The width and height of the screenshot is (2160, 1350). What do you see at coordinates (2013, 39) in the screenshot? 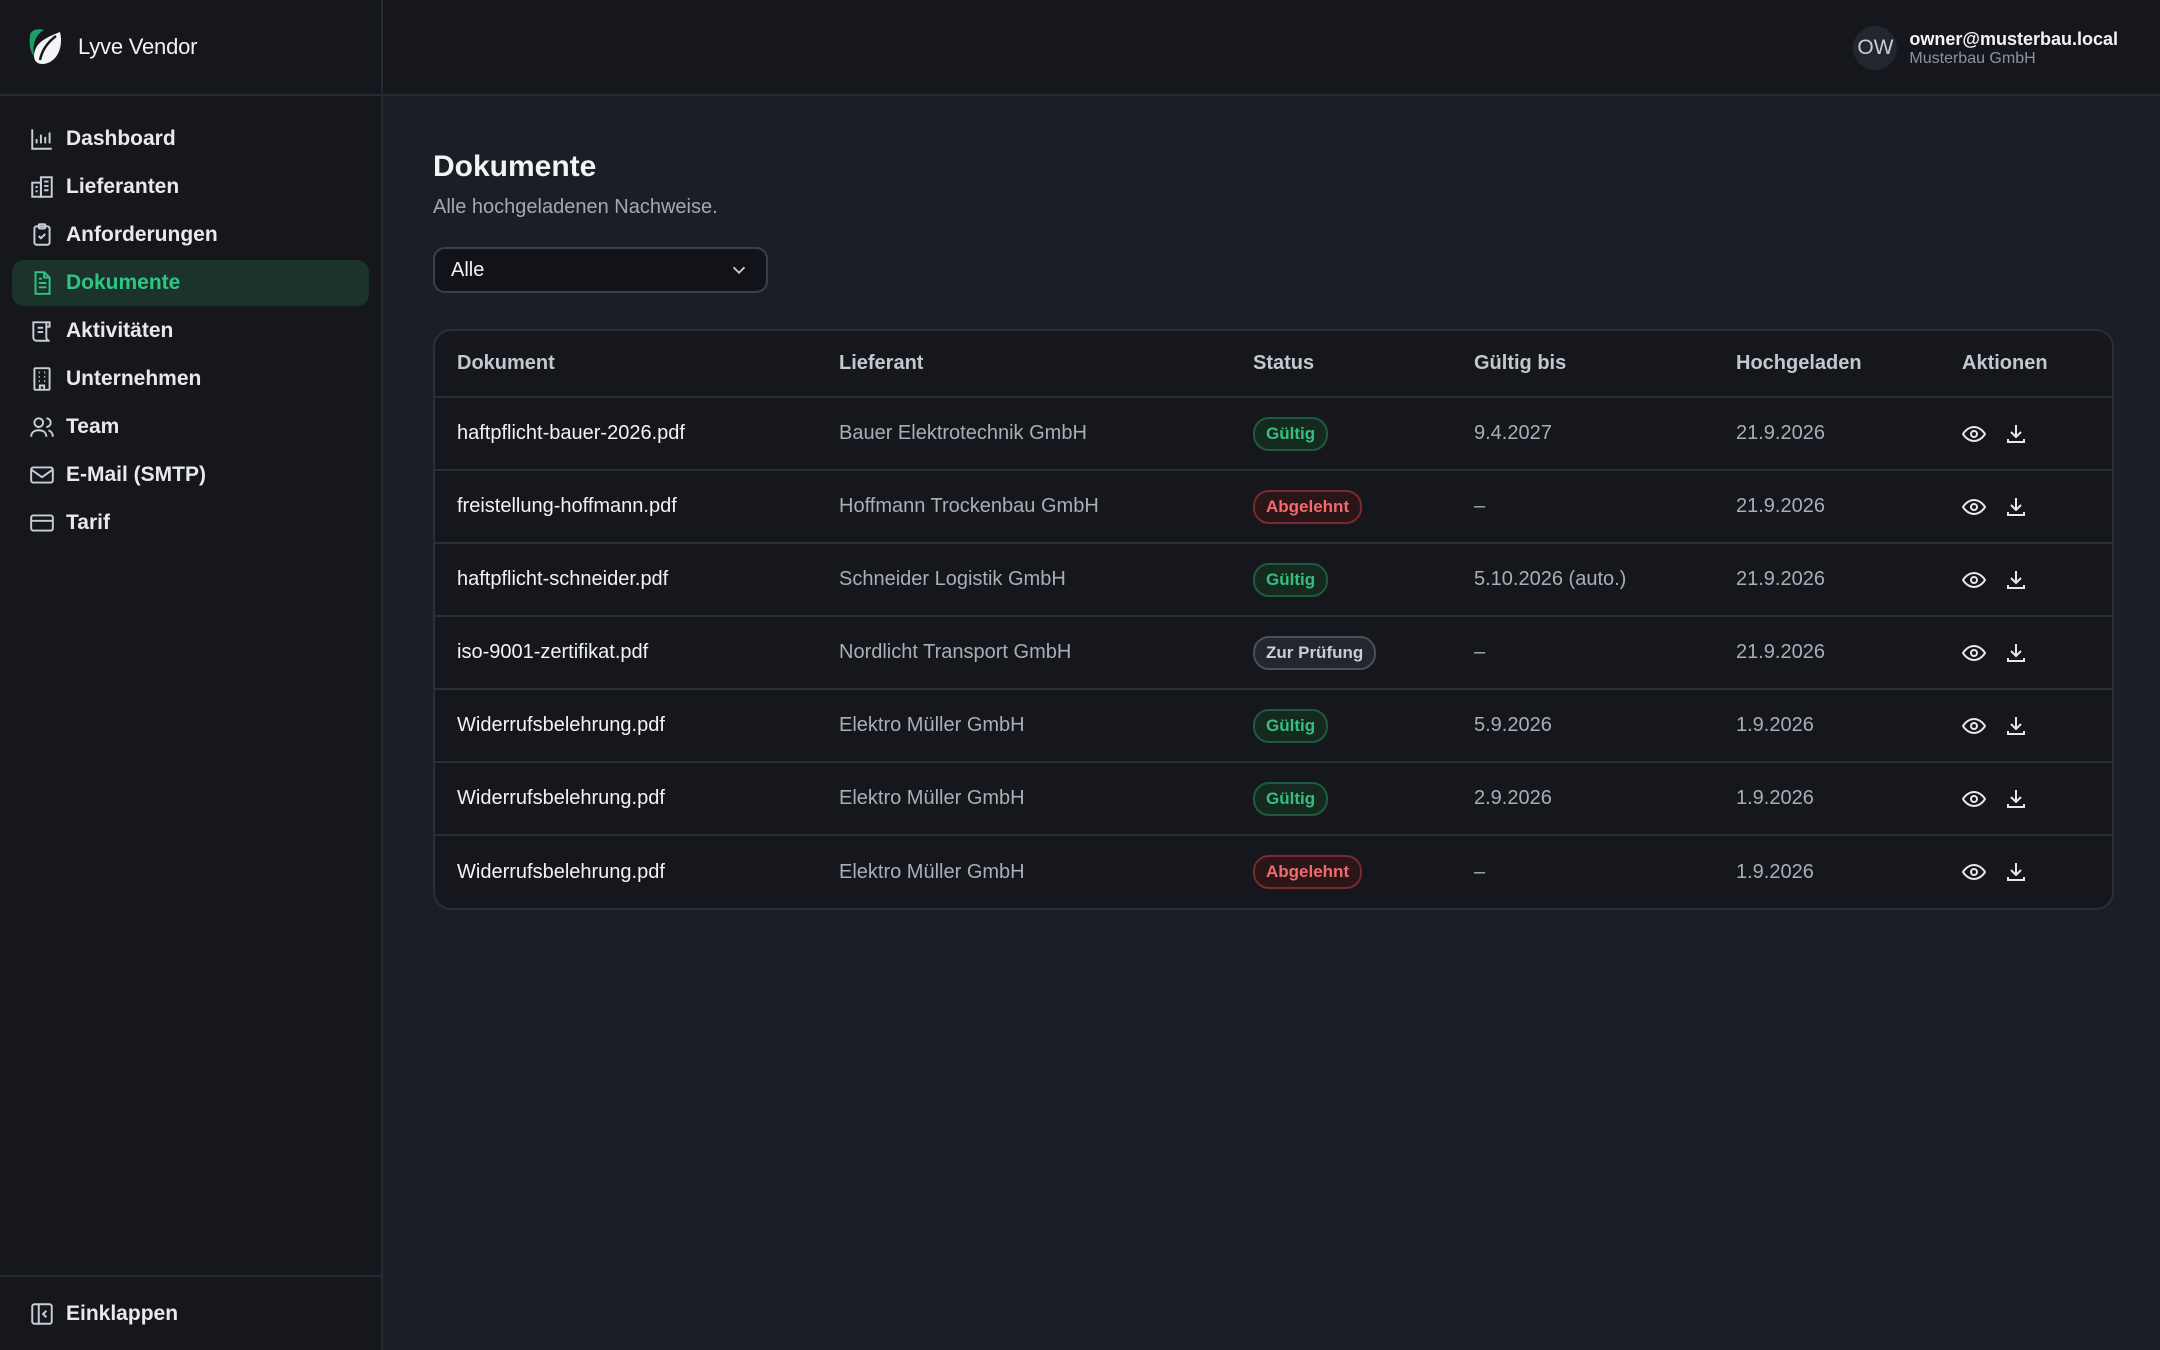
I see `user-email: owner@musterbau.local` at bounding box center [2013, 39].